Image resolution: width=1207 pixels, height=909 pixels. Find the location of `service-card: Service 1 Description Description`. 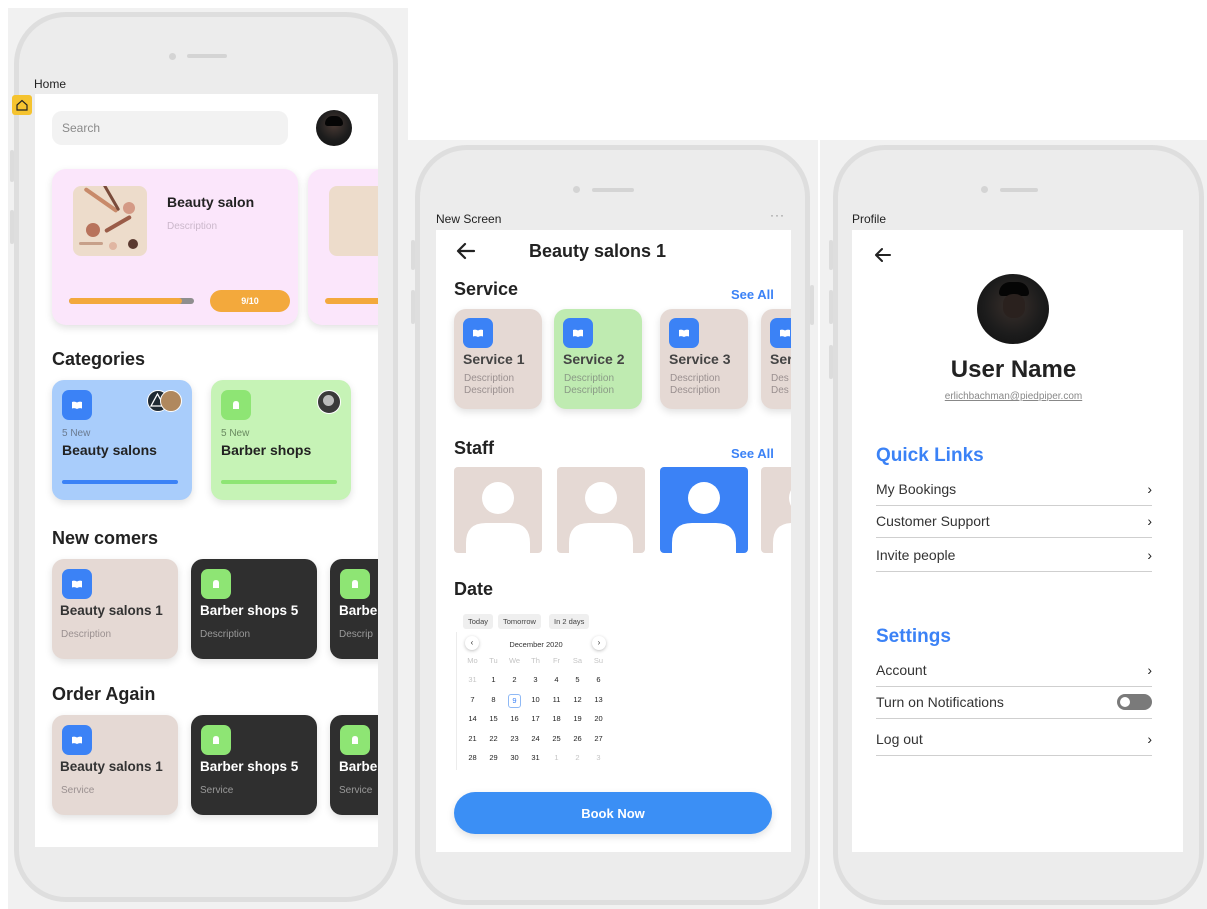

service-card: Service 1 Description Description is located at coordinates (498, 359).